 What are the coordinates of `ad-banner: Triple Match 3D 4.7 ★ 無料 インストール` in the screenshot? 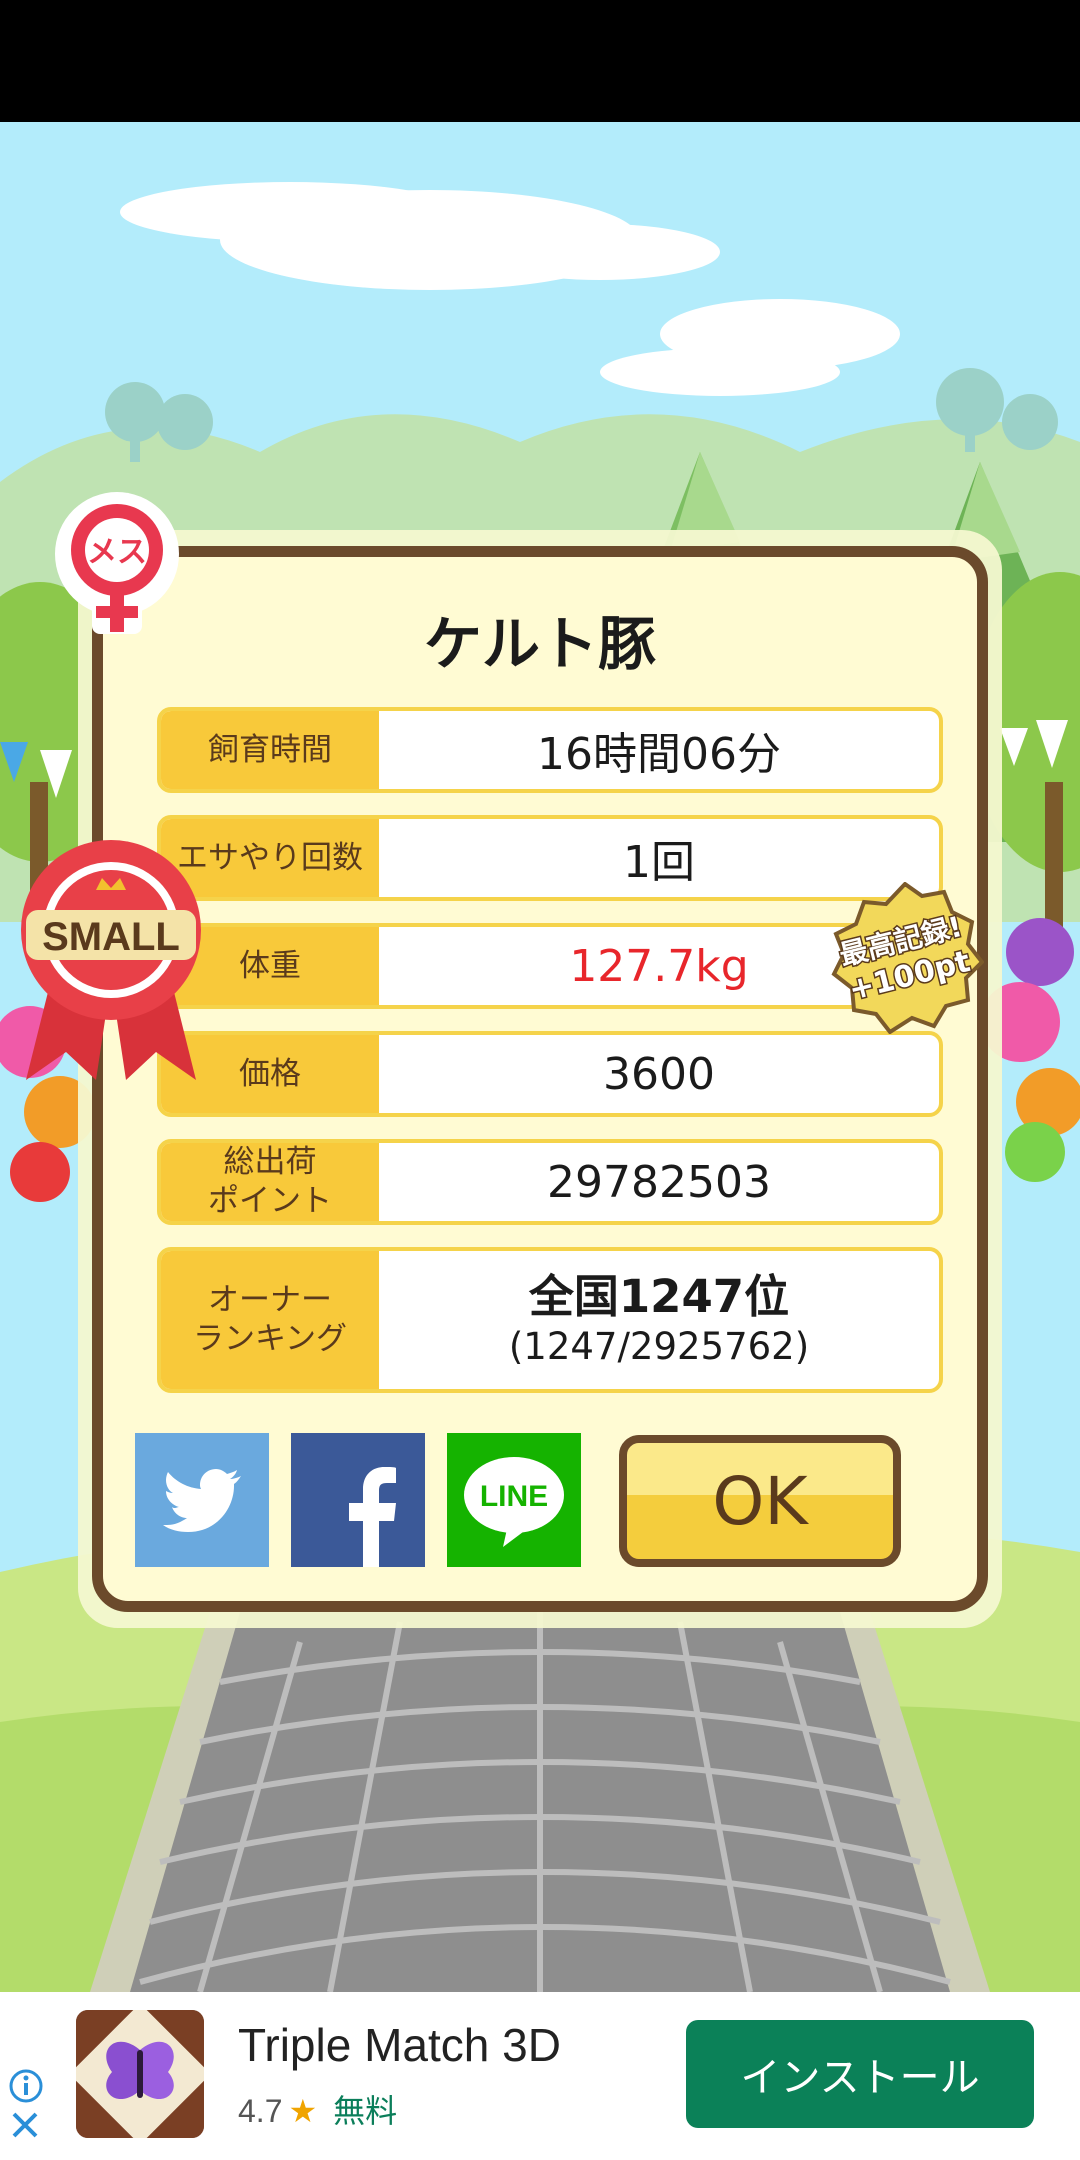 It's located at (540, 2076).